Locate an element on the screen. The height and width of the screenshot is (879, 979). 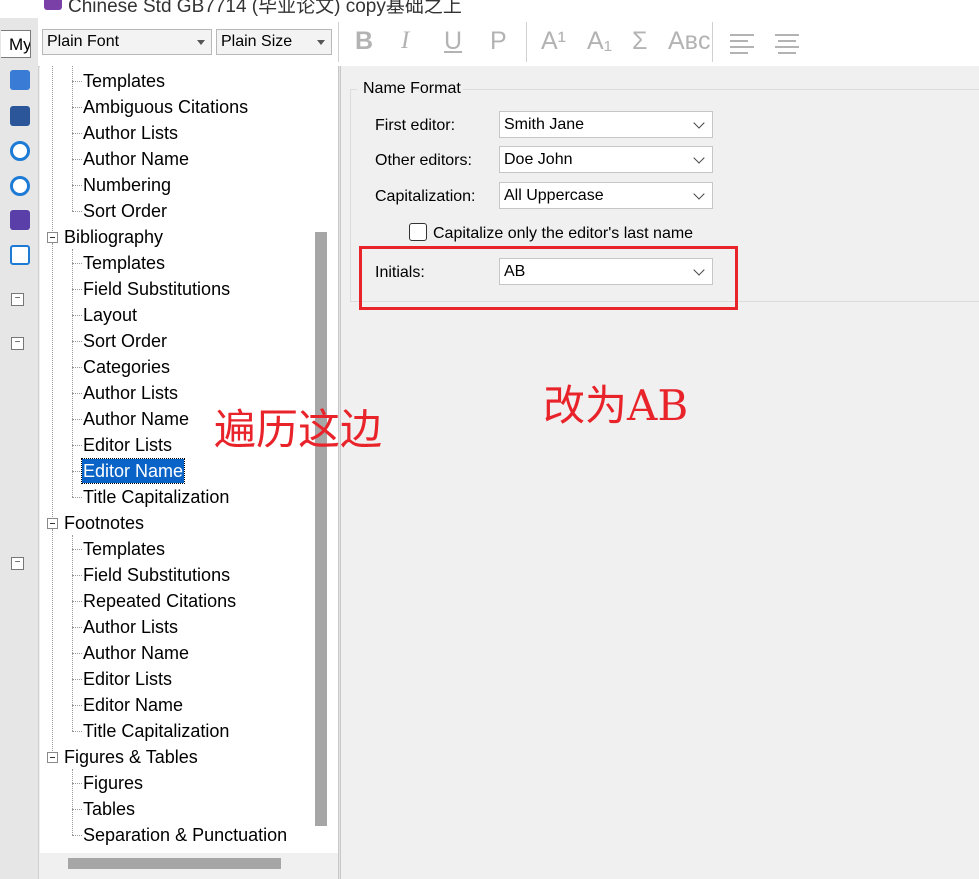
subscript-button: A₁ is located at coordinates (599, 41).